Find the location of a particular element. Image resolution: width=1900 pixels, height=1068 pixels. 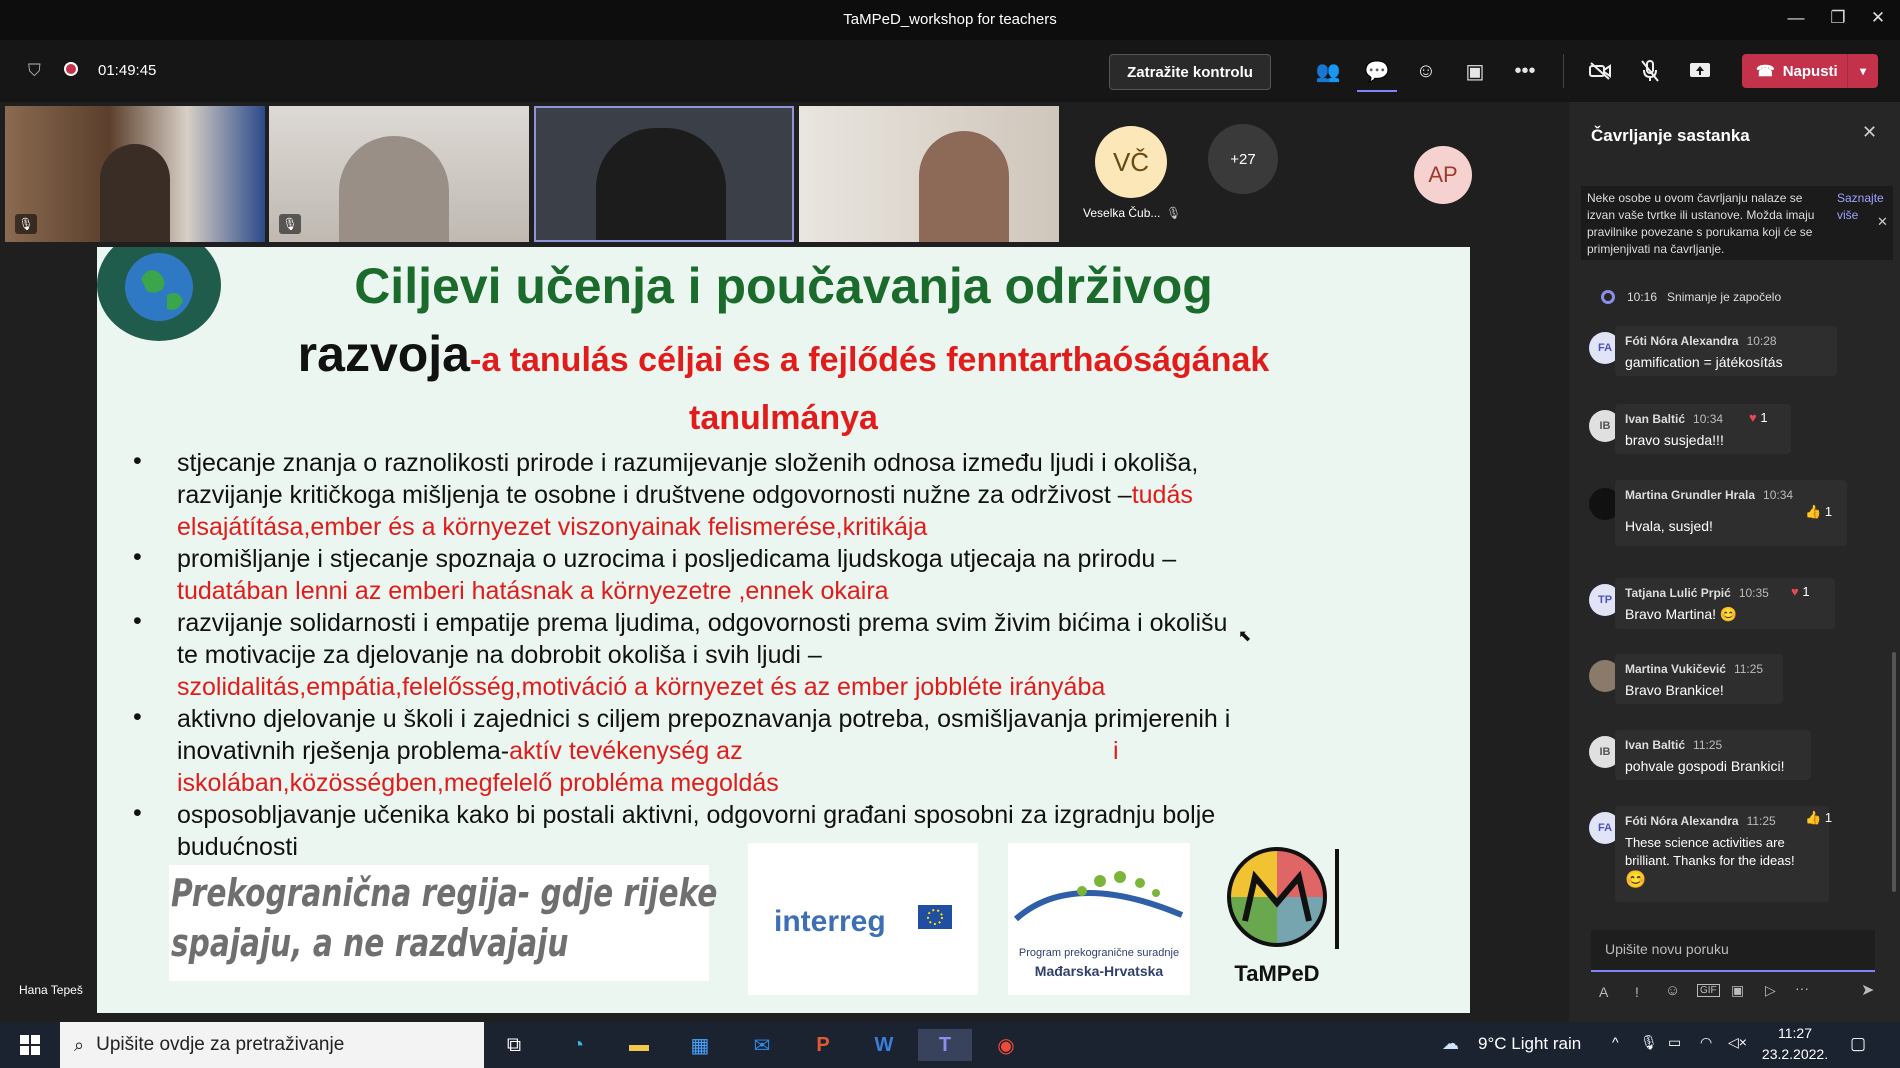

avatar-ap: AP is located at coordinates (1443, 175).